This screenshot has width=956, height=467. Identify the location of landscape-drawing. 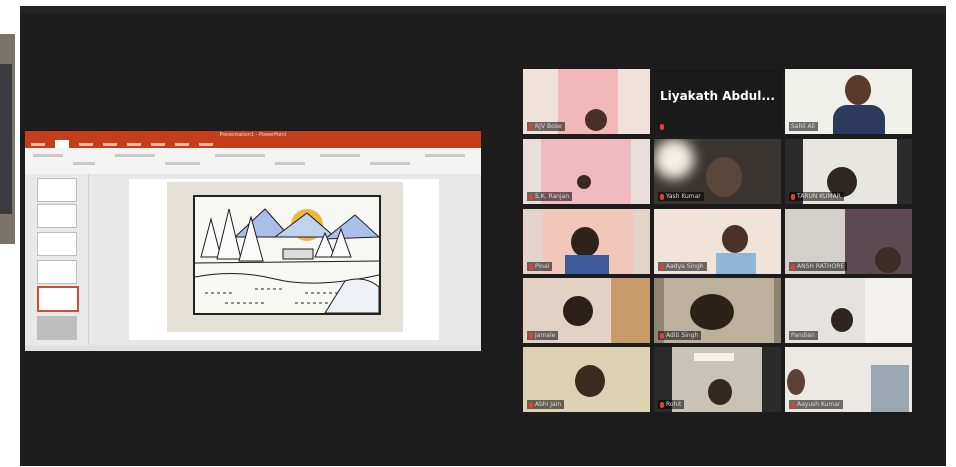
(287, 255).